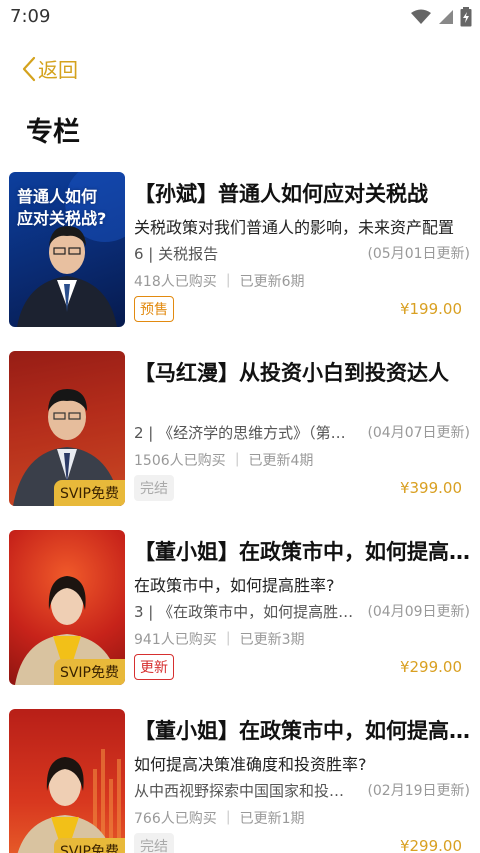  I want to click on status-bar: 7:09, so click(240, 17).